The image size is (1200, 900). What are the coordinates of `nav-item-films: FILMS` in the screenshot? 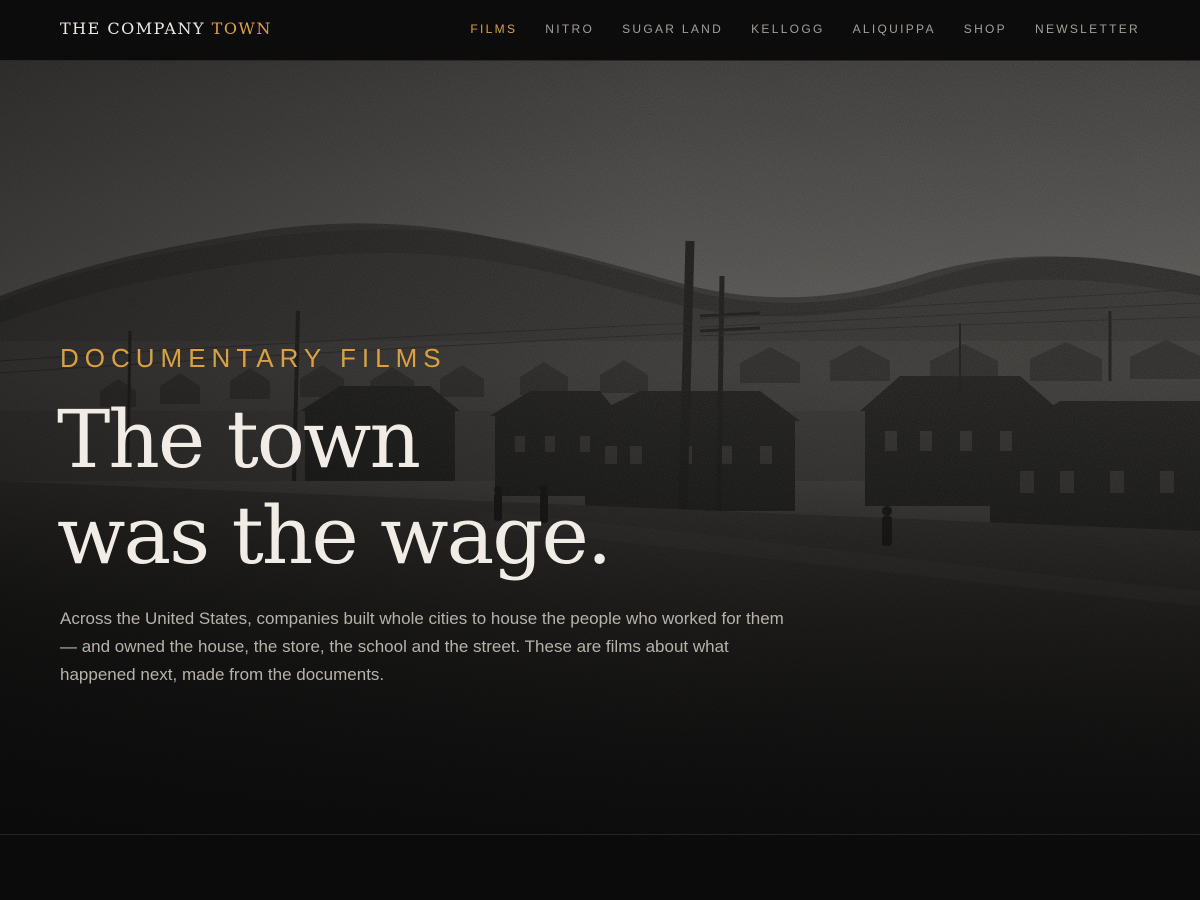 It's located at (493, 29).